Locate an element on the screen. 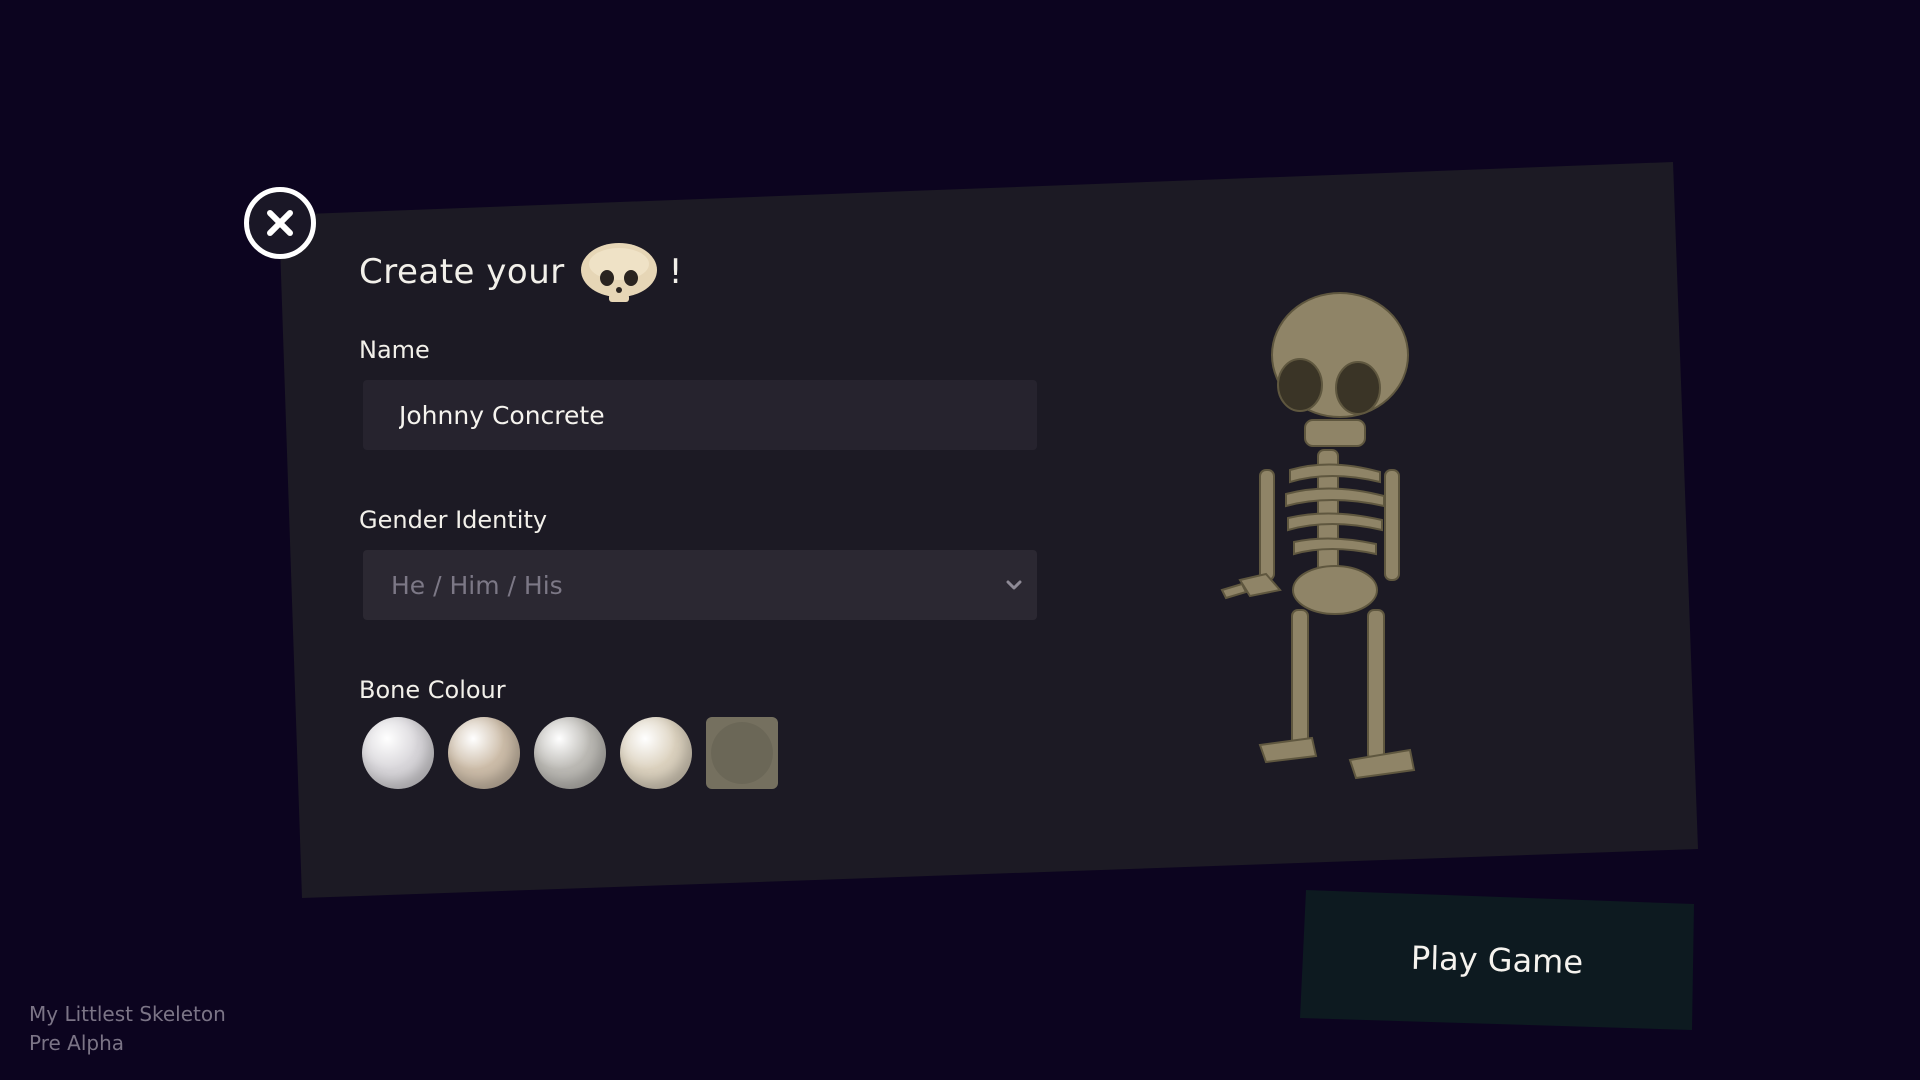  skeleton-model-image is located at coordinates (1318, 536).